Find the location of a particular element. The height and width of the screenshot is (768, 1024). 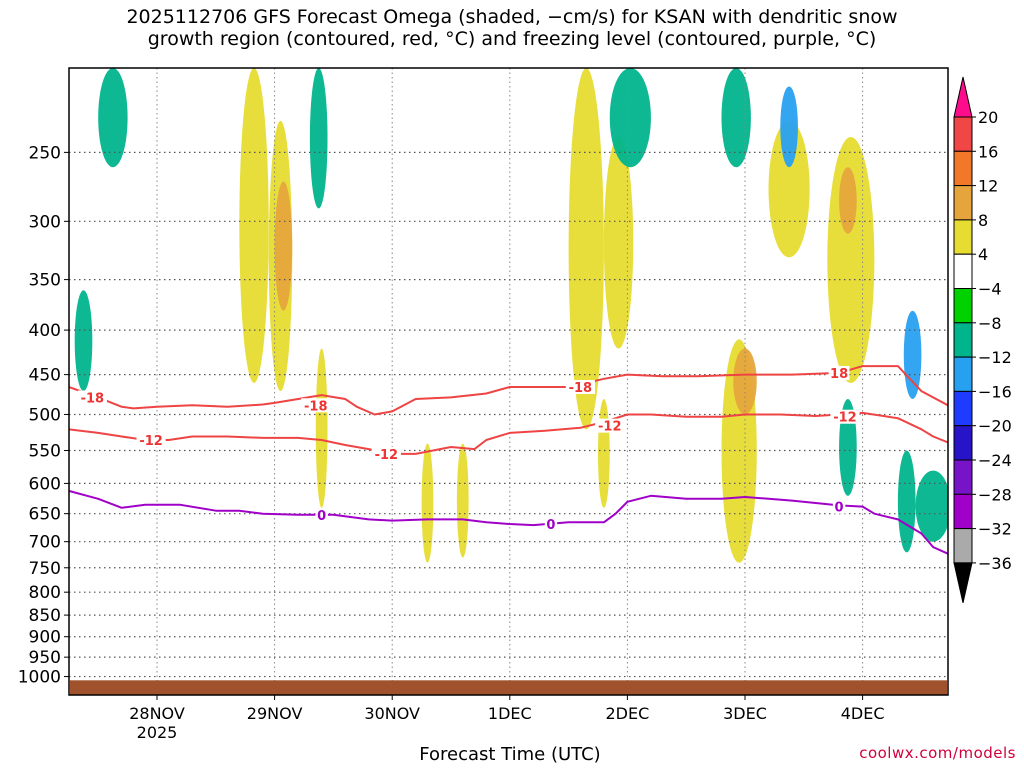

colorbar-top-triangle is located at coordinates (963, 97).